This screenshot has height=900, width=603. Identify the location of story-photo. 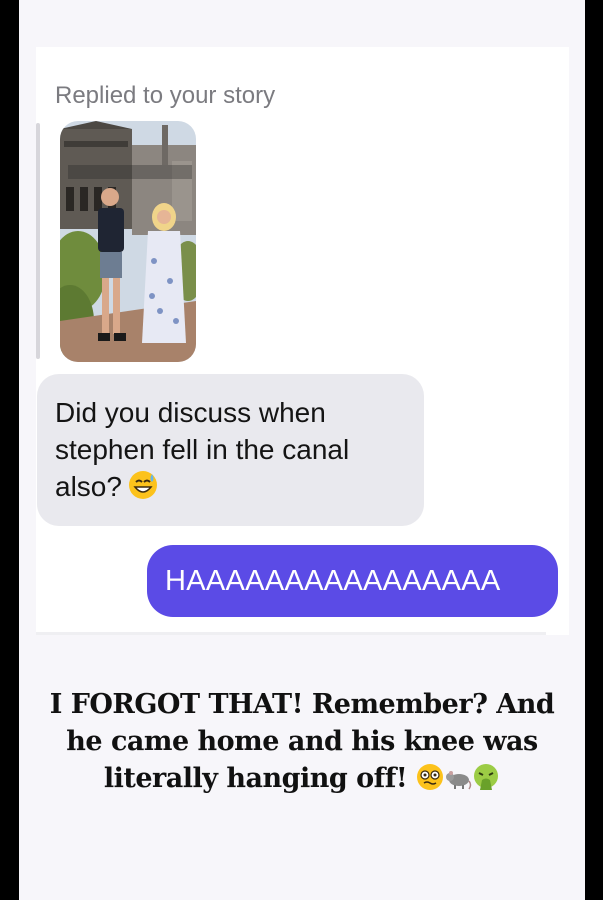
(128, 241).